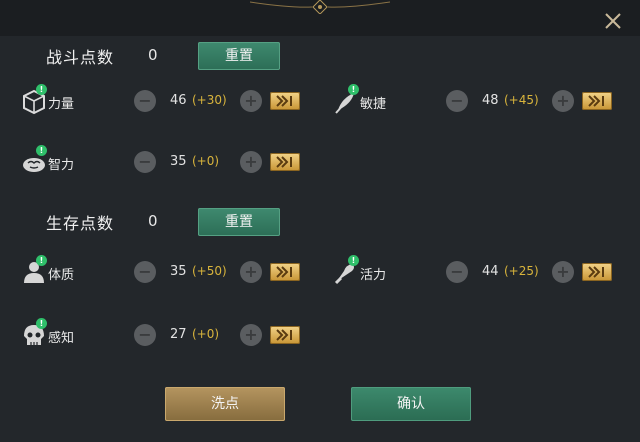 The image size is (640, 442). I want to click on stat-bonus: (+45), so click(521, 100).